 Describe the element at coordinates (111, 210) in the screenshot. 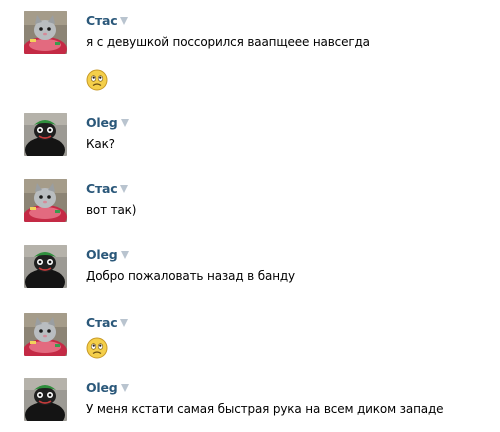

I see `message-text: вот так)` at that location.